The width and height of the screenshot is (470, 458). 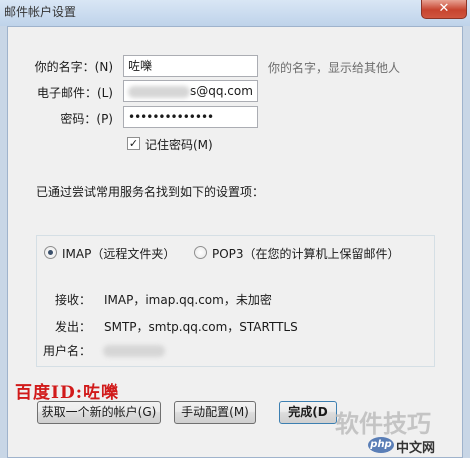 What do you see at coordinates (86, 119) in the screenshot?
I see `password-label: 密码：(P)` at bounding box center [86, 119].